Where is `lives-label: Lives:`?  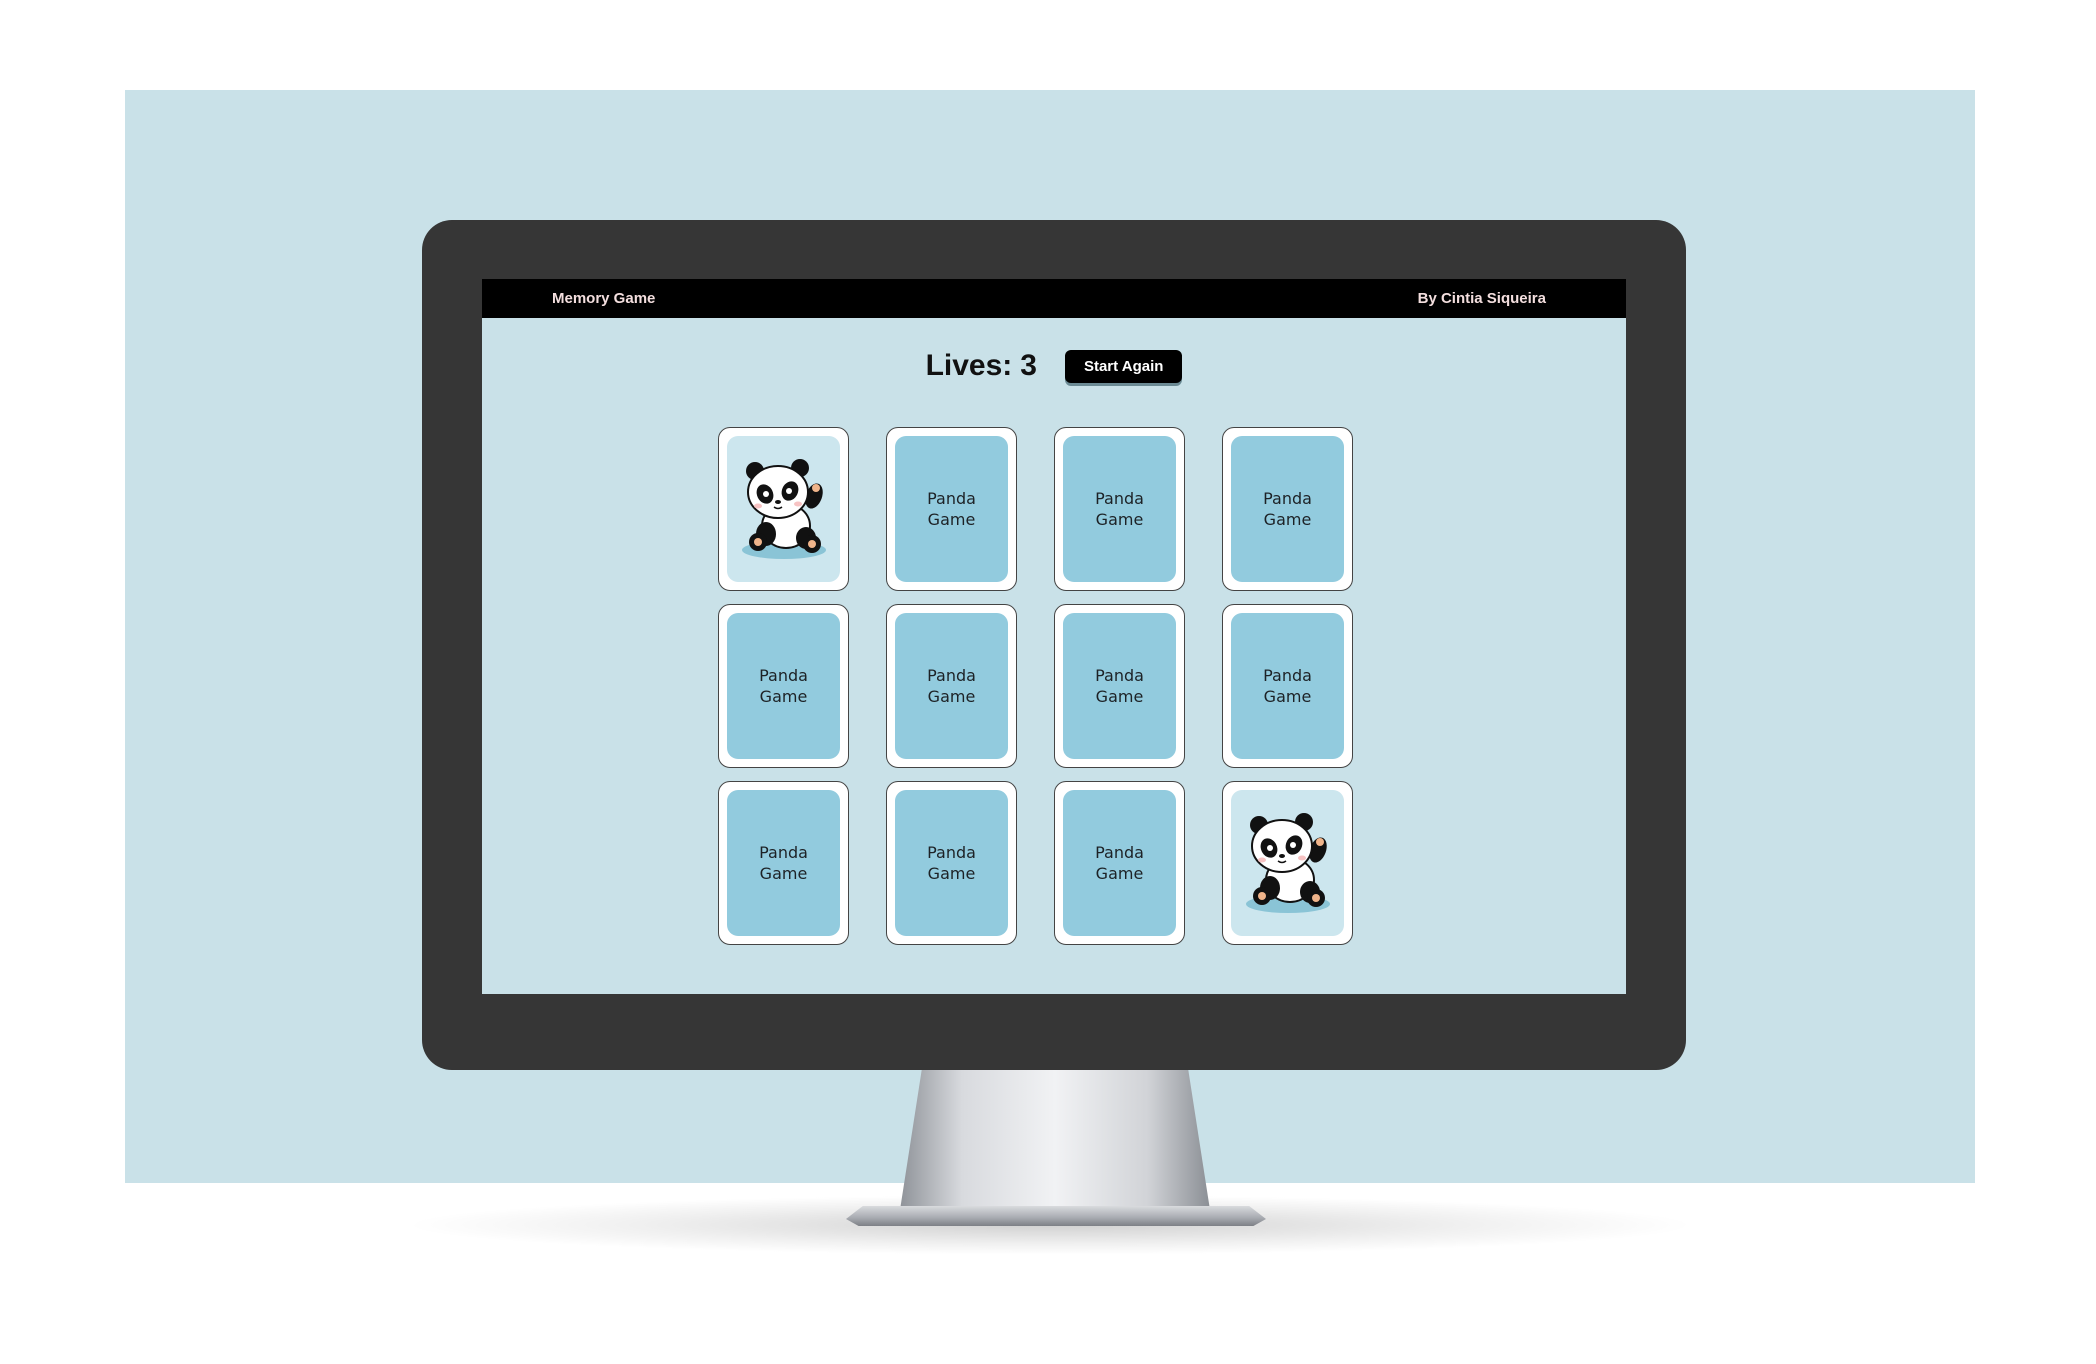 lives-label: Lives: is located at coordinates (969, 365).